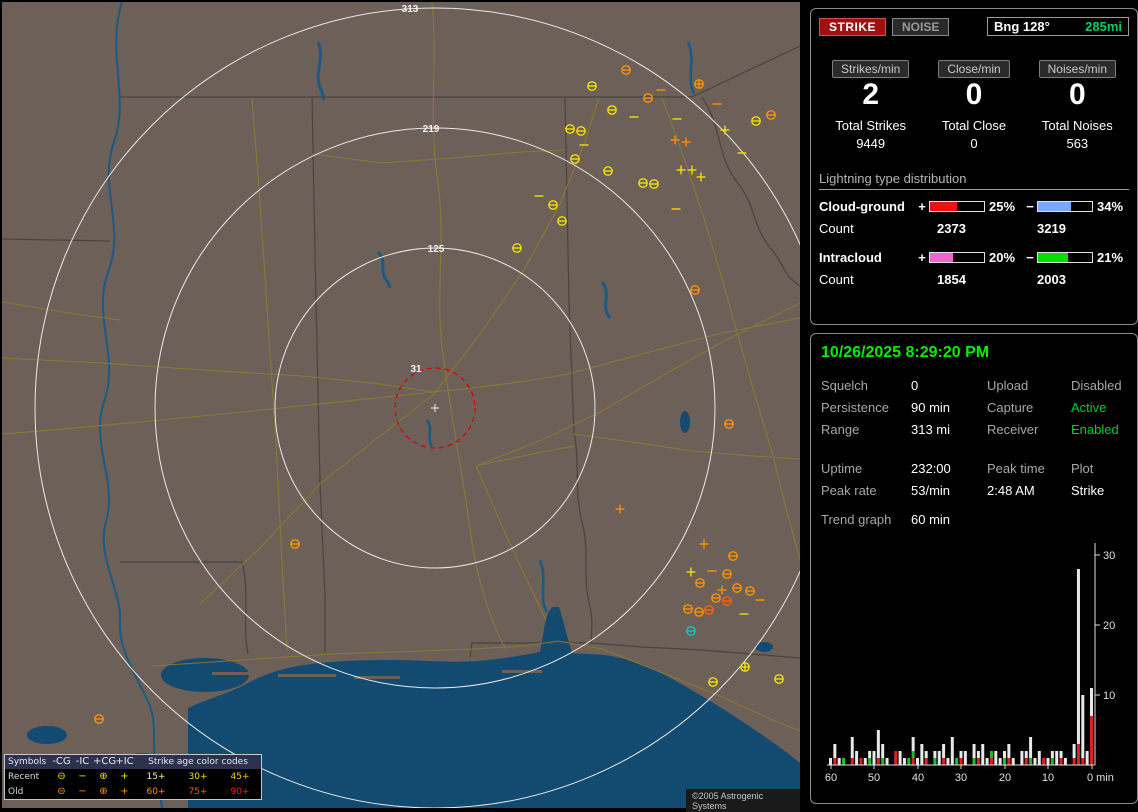  Describe the element at coordinates (1110, 257) in the screenshot. I see `ic-minus-pct: 21%` at that location.